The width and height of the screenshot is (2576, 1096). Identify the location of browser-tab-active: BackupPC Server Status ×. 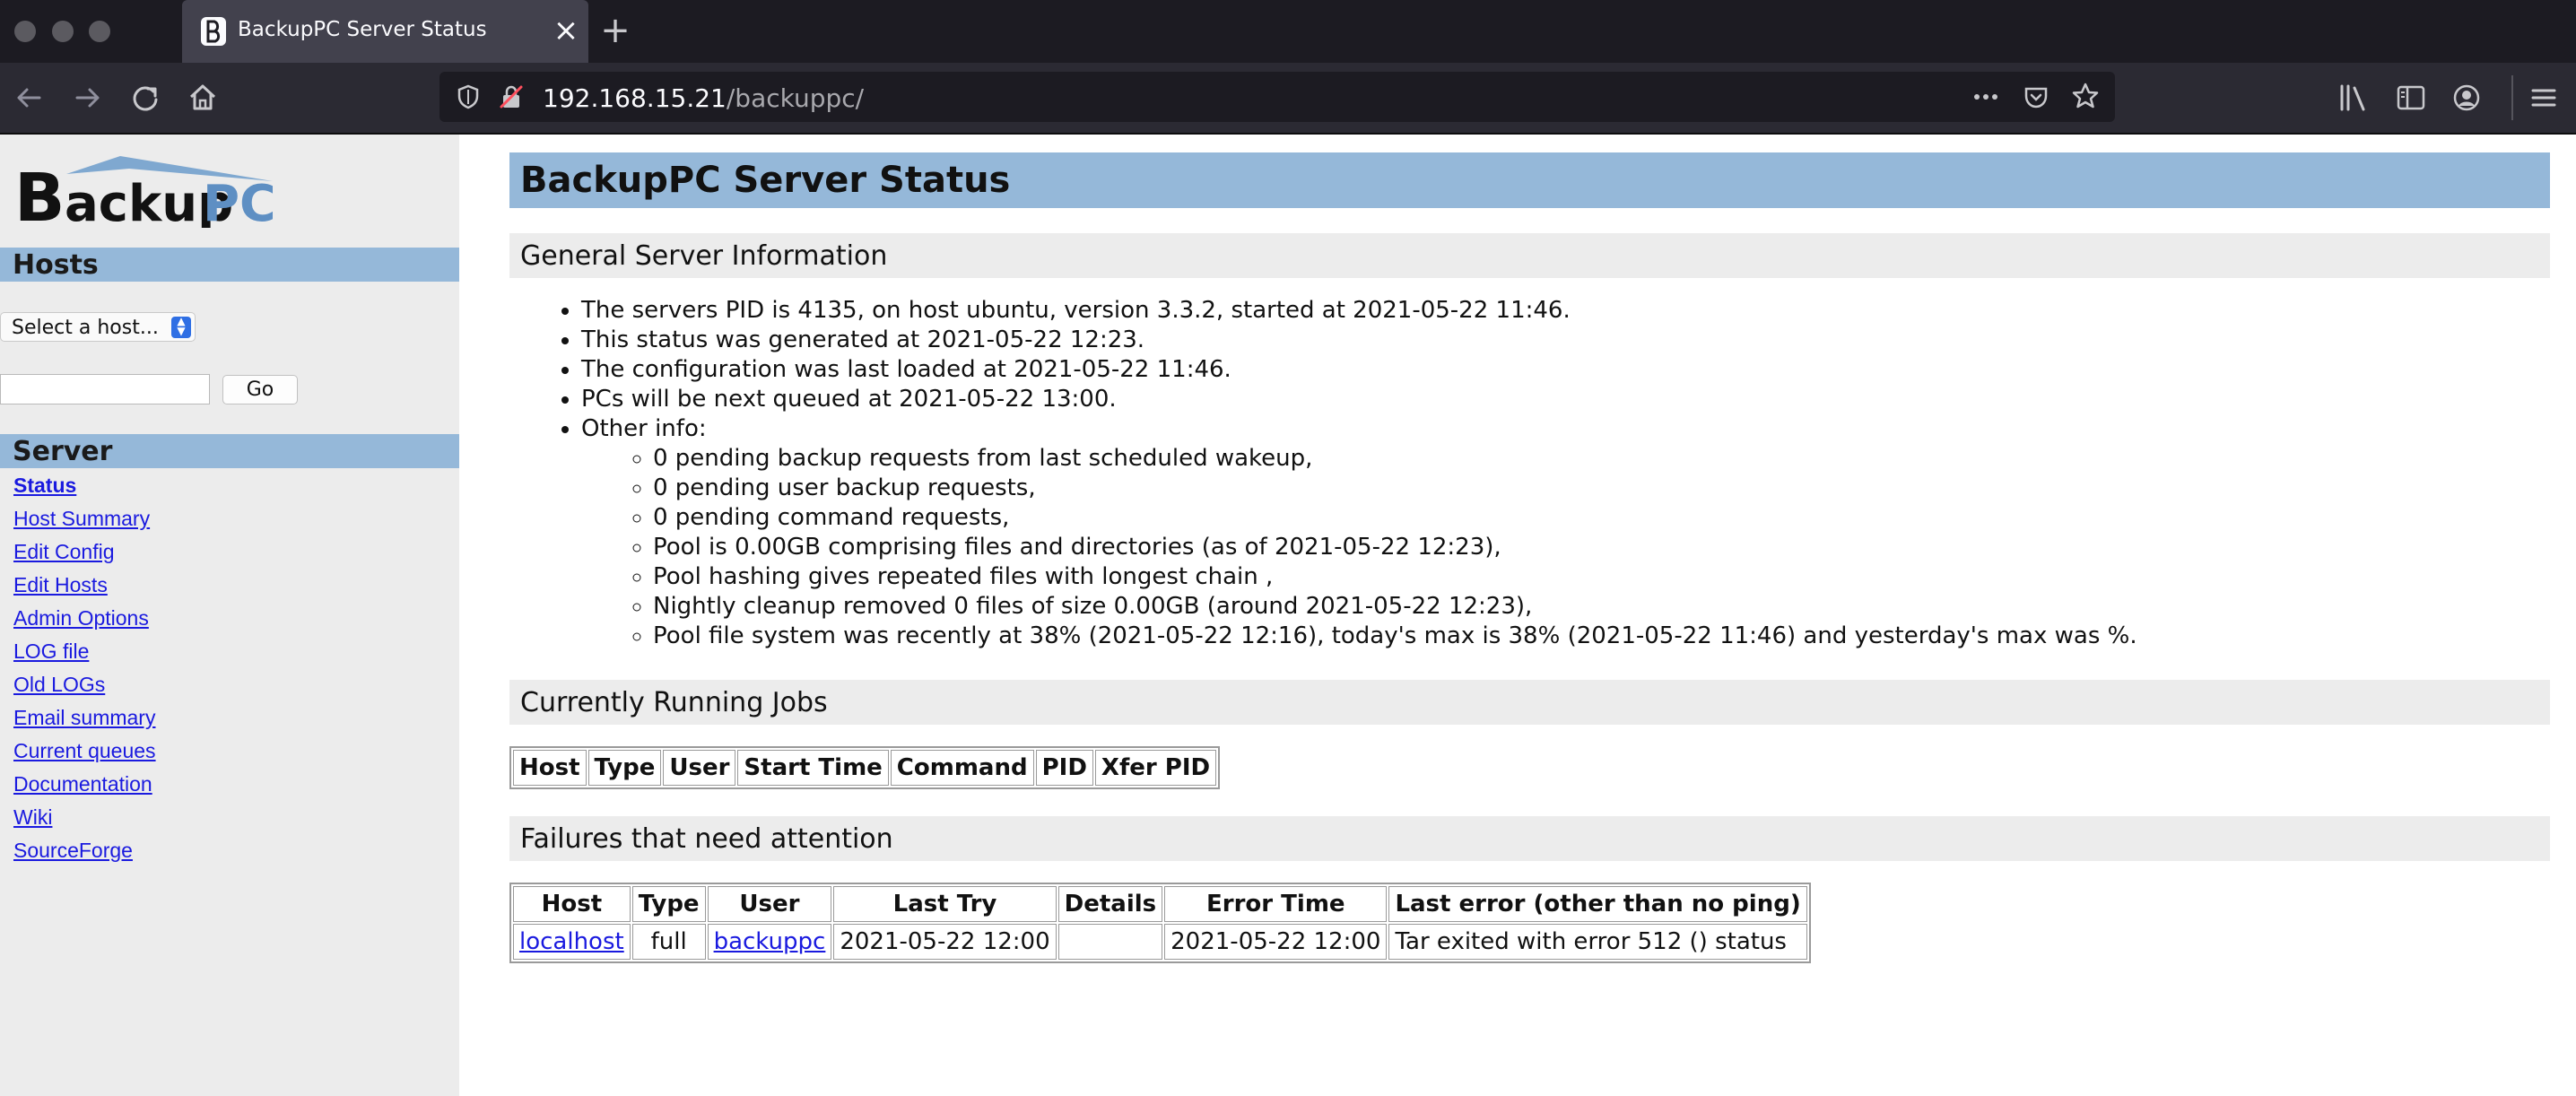
(385, 31).